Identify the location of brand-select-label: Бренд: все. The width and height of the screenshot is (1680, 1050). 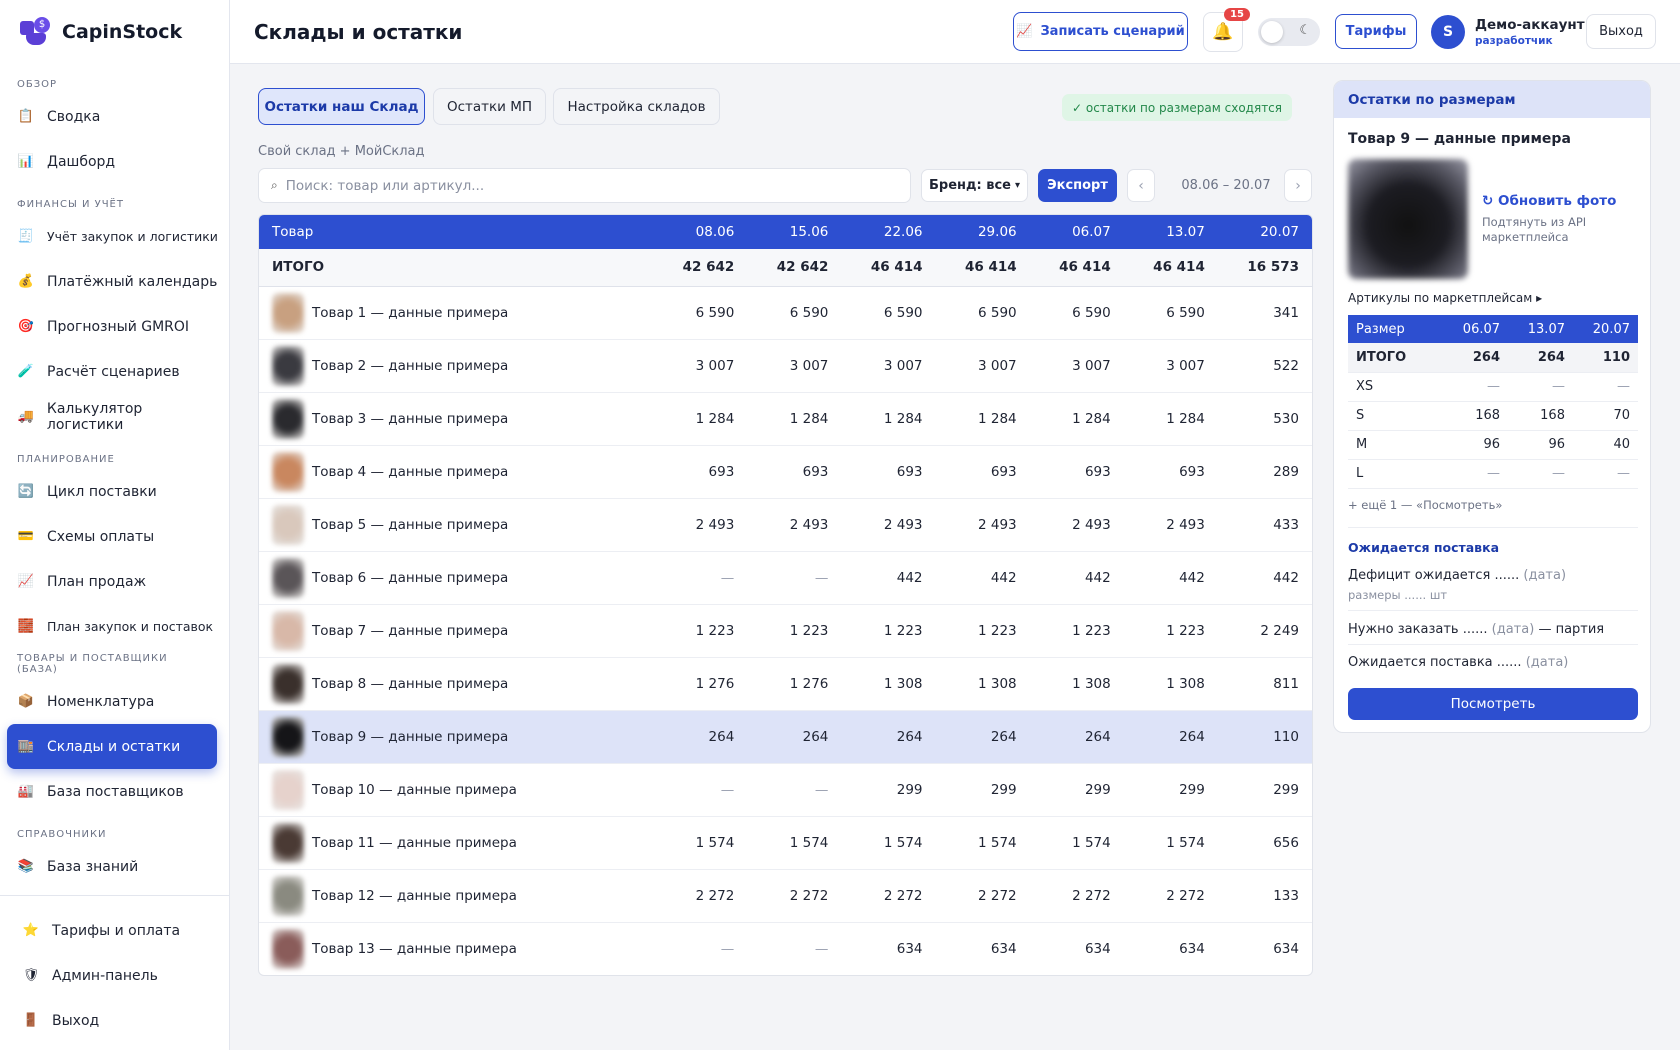
(969, 185).